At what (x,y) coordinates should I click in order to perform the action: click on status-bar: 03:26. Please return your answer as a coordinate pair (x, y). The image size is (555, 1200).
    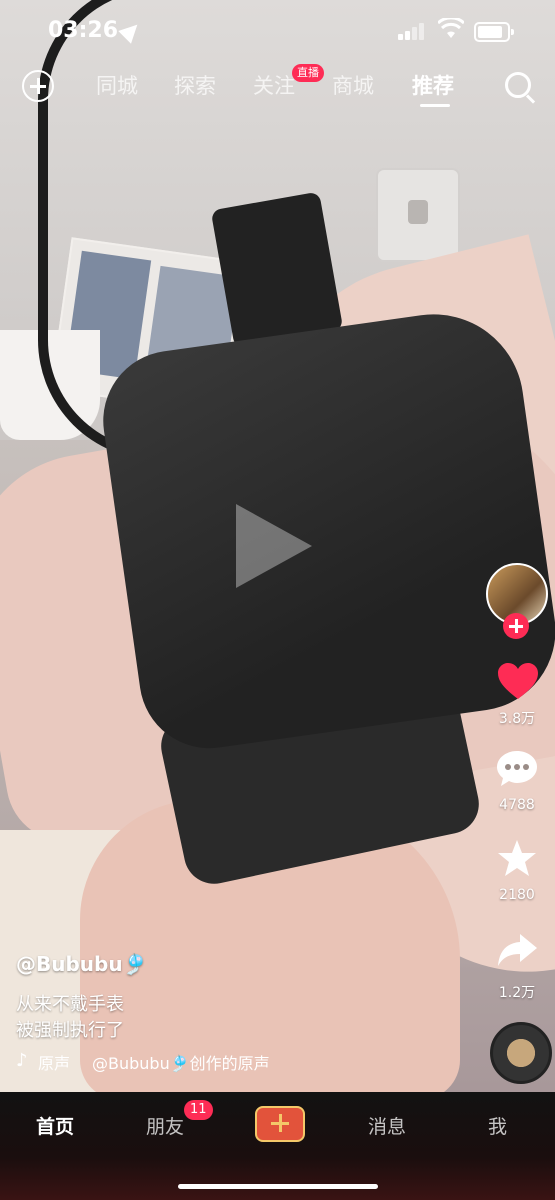
    Looking at the image, I should click on (277, 32).